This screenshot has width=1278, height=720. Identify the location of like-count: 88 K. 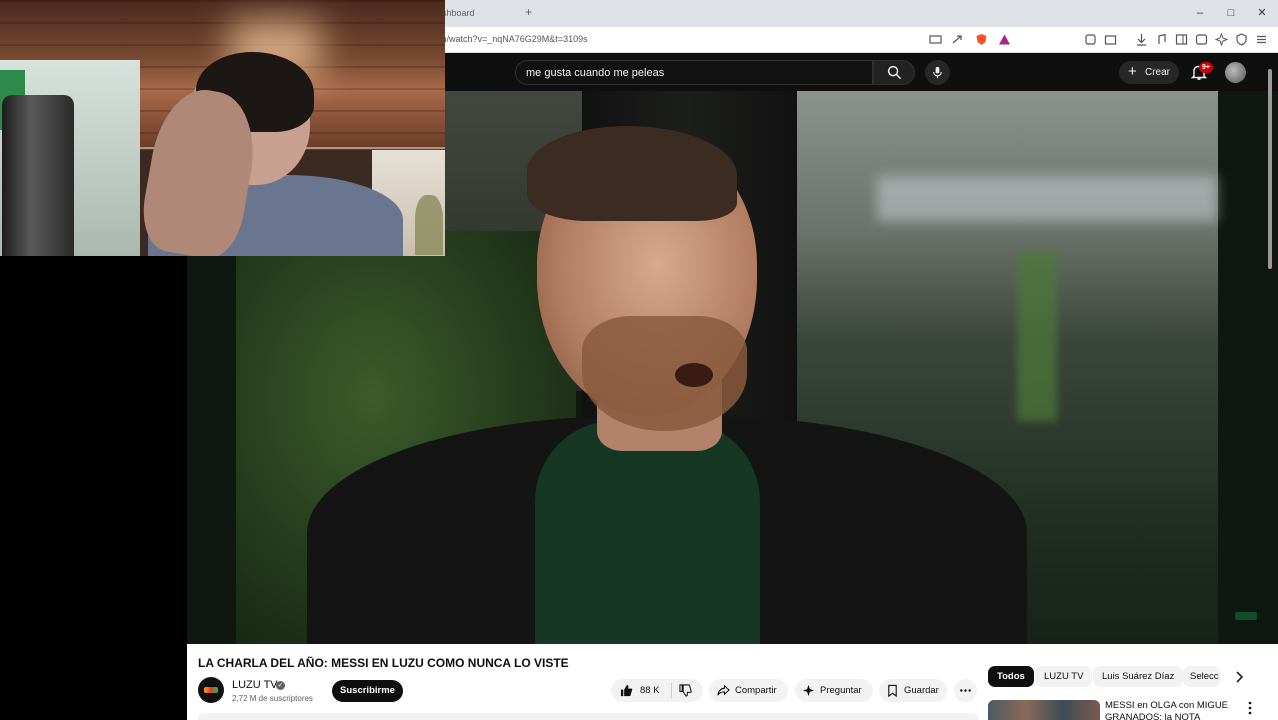
(650, 690).